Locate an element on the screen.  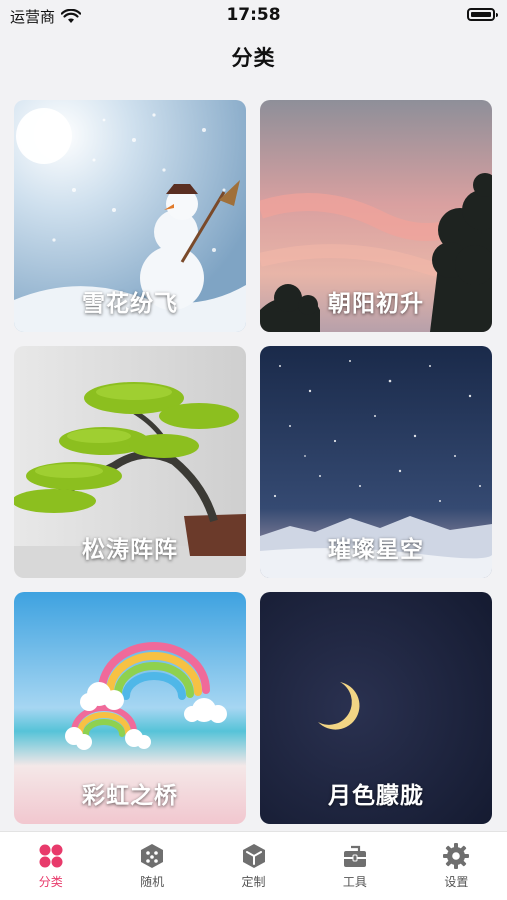
category-card-pine: 松涛阵阵 is located at coordinates (130, 462).